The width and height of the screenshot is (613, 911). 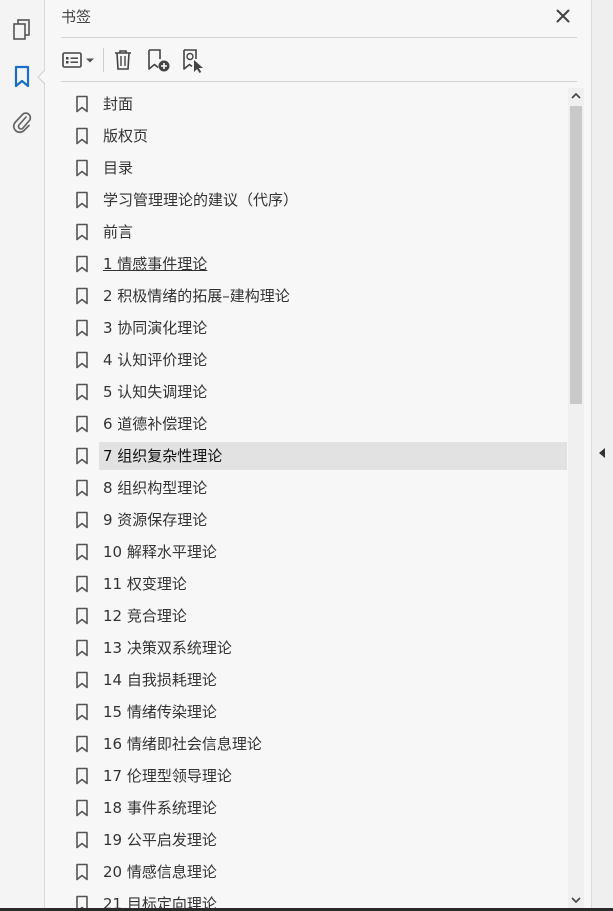 What do you see at coordinates (155, 360) in the screenshot?
I see `bookmark-label: 4 认知评价理论` at bounding box center [155, 360].